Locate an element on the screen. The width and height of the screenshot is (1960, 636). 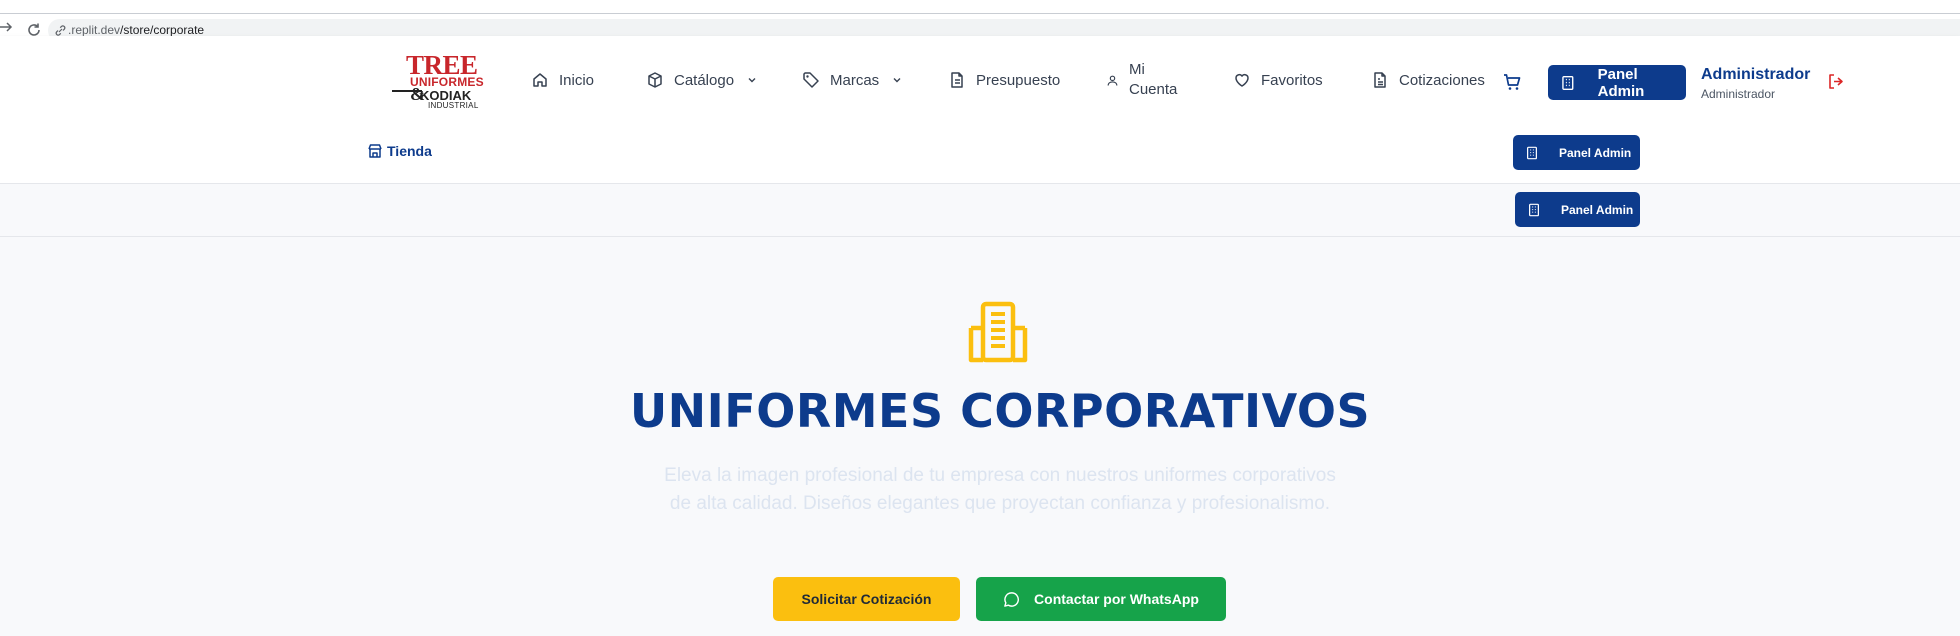
url-text: .replit.dev/store/corporate is located at coordinates (136, 30).